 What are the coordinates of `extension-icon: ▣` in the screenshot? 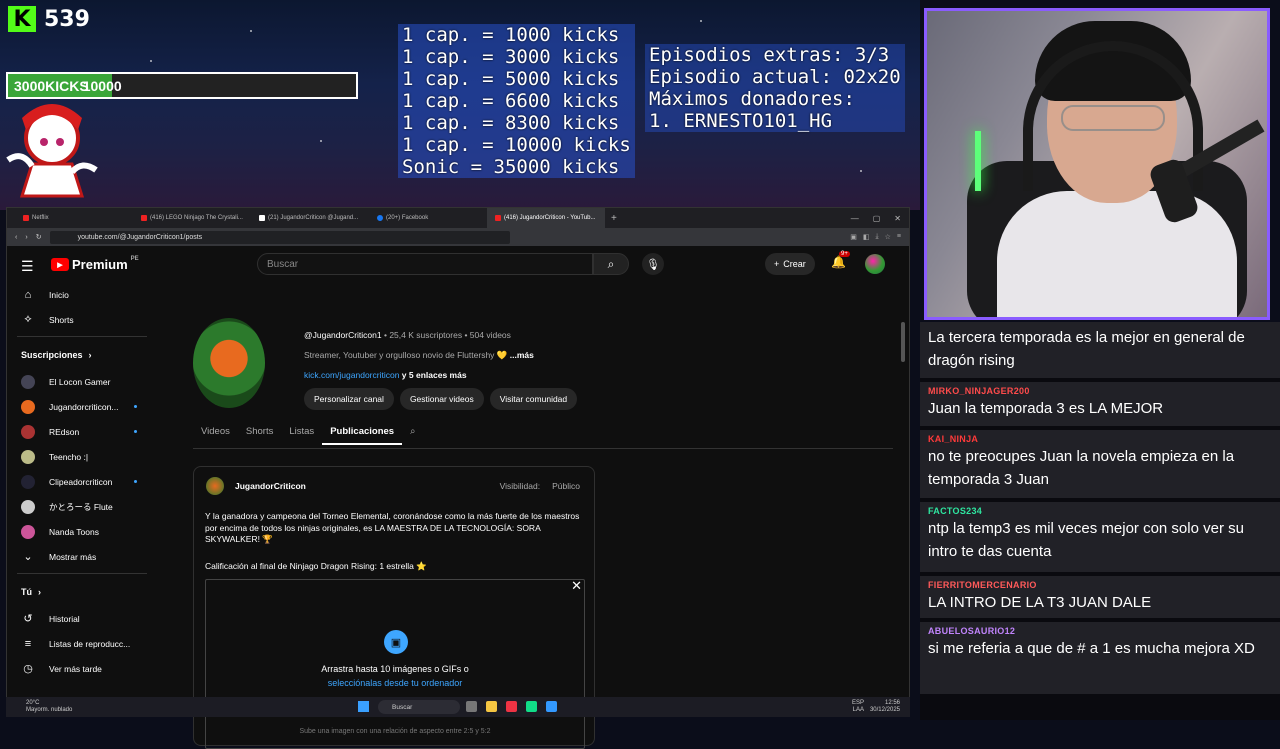 It's located at (853, 237).